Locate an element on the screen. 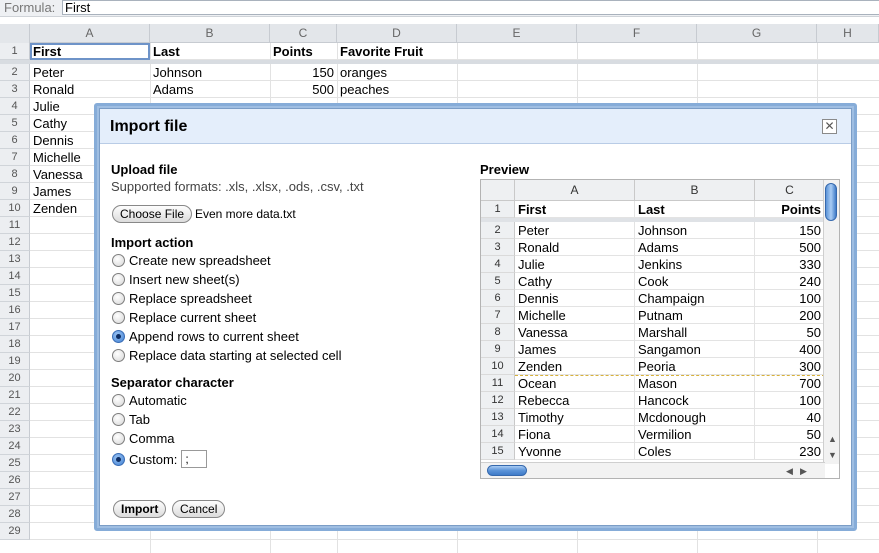 This screenshot has width=879, height=553. preview-corner is located at coordinates (498, 190).